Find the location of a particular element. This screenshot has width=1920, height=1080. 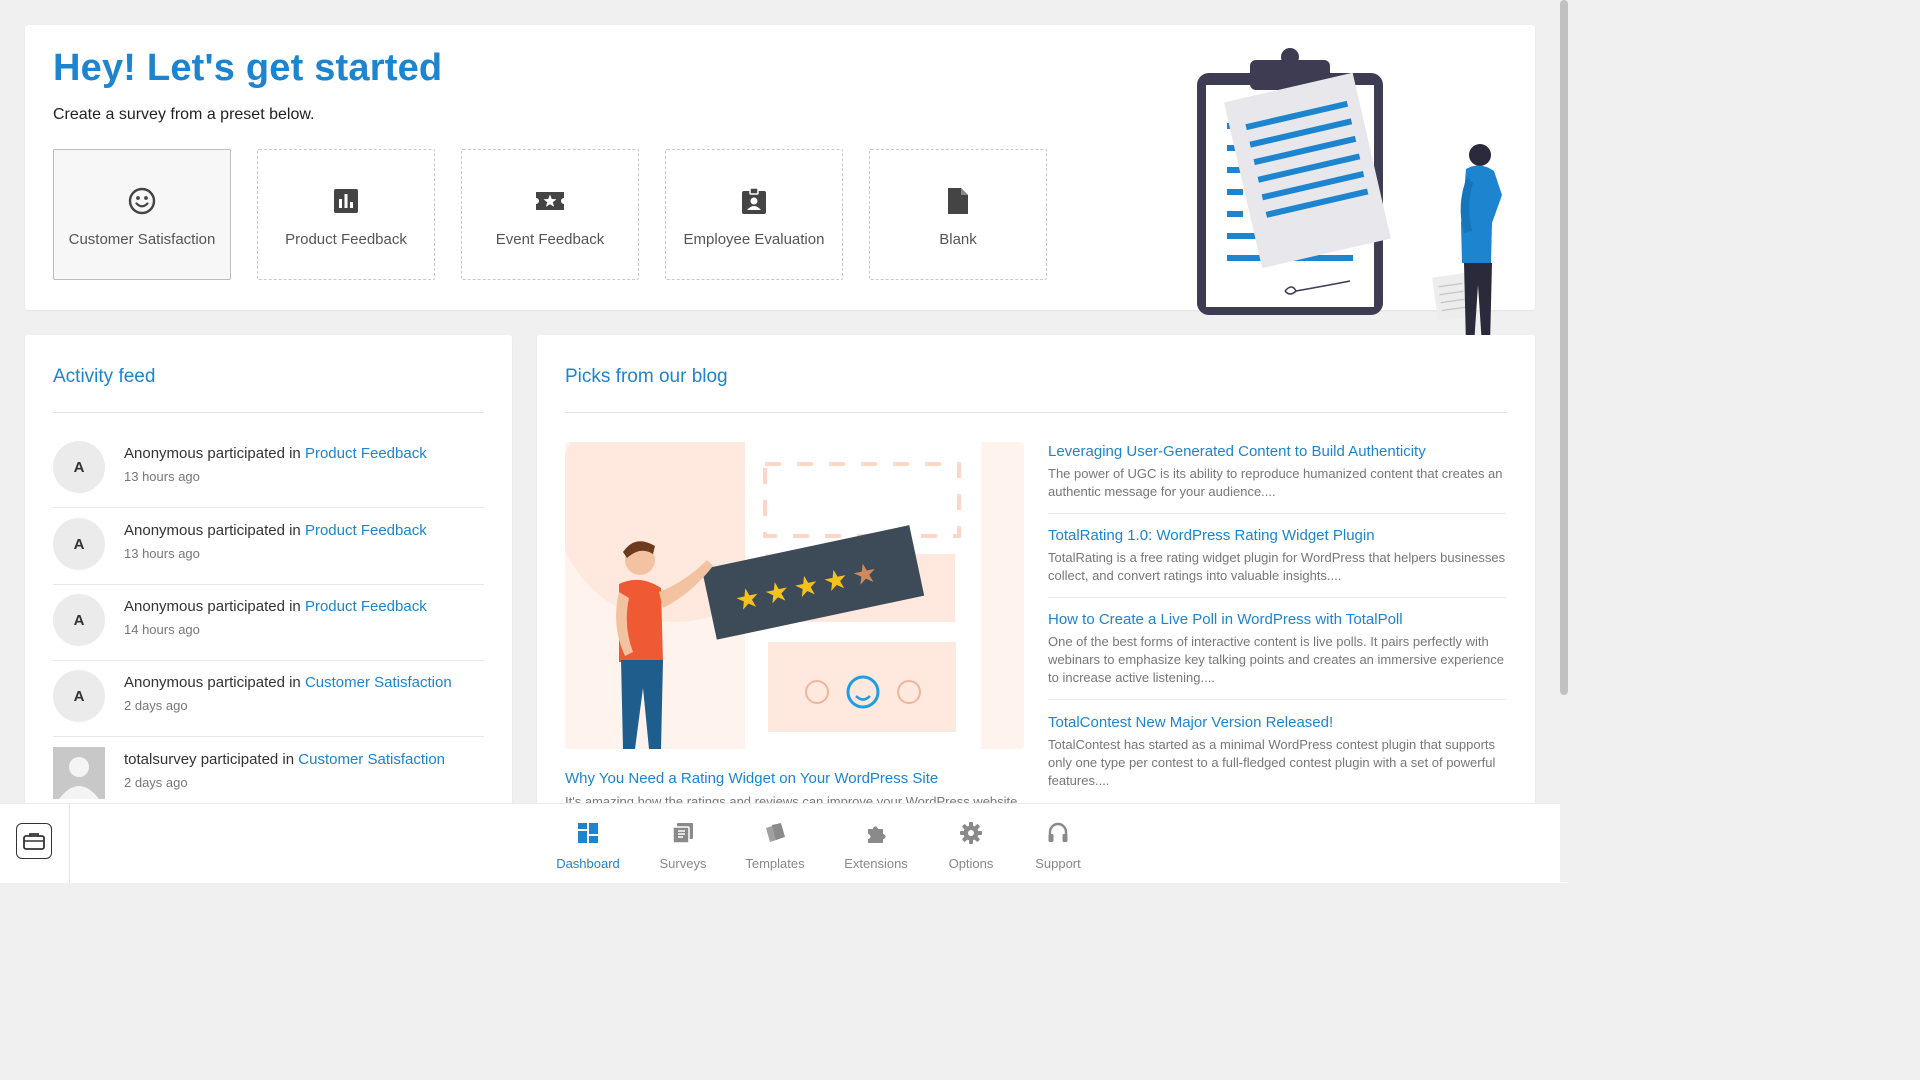

gear-icon is located at coordinates (971, 833).